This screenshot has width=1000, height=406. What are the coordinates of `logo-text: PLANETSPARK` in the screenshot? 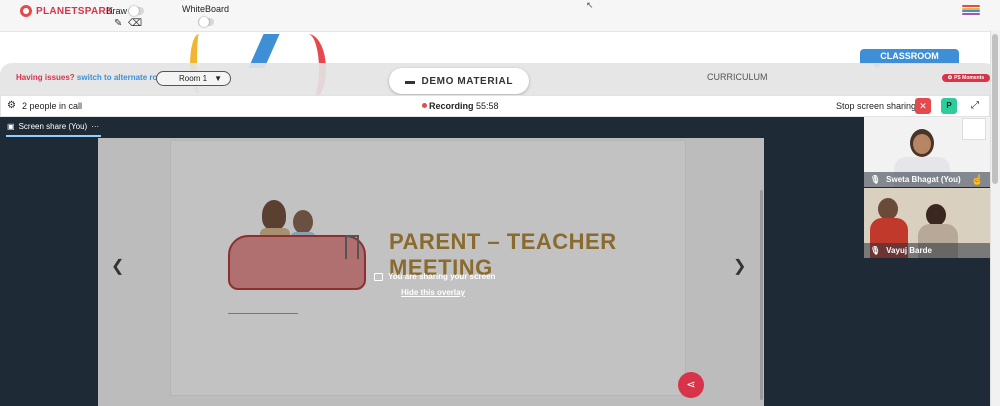 It's located at (75, 11).